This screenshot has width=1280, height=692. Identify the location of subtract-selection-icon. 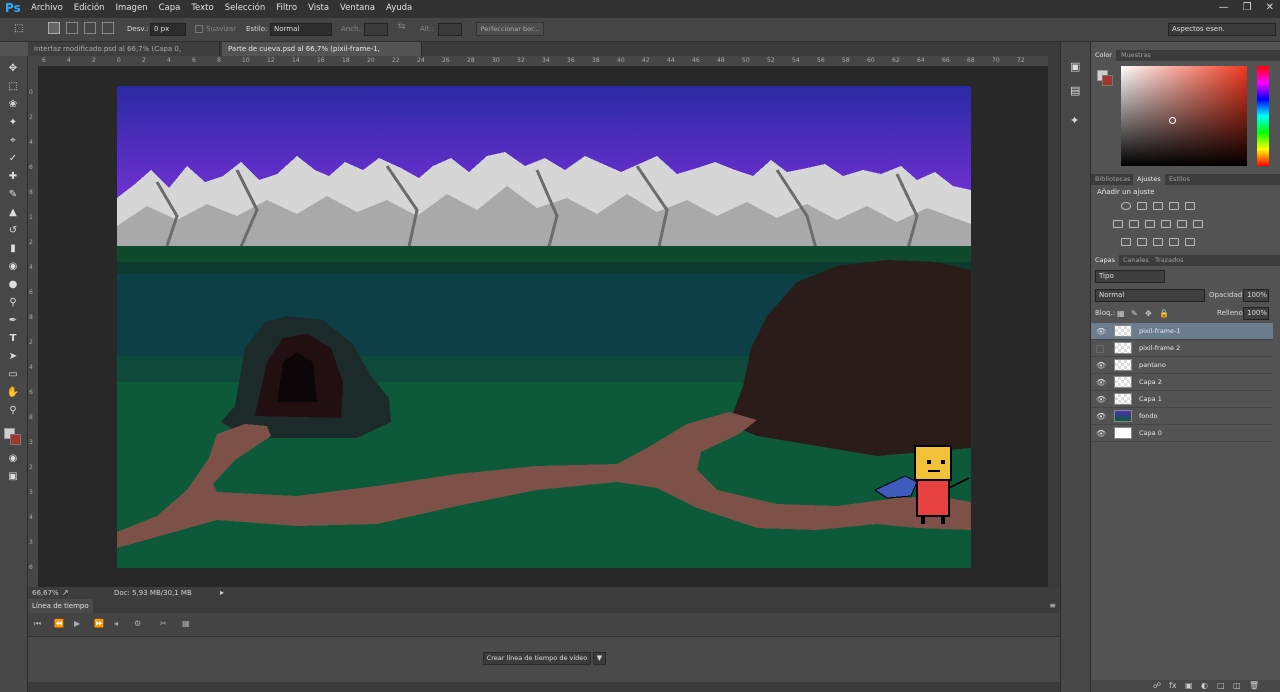
(90, 28).